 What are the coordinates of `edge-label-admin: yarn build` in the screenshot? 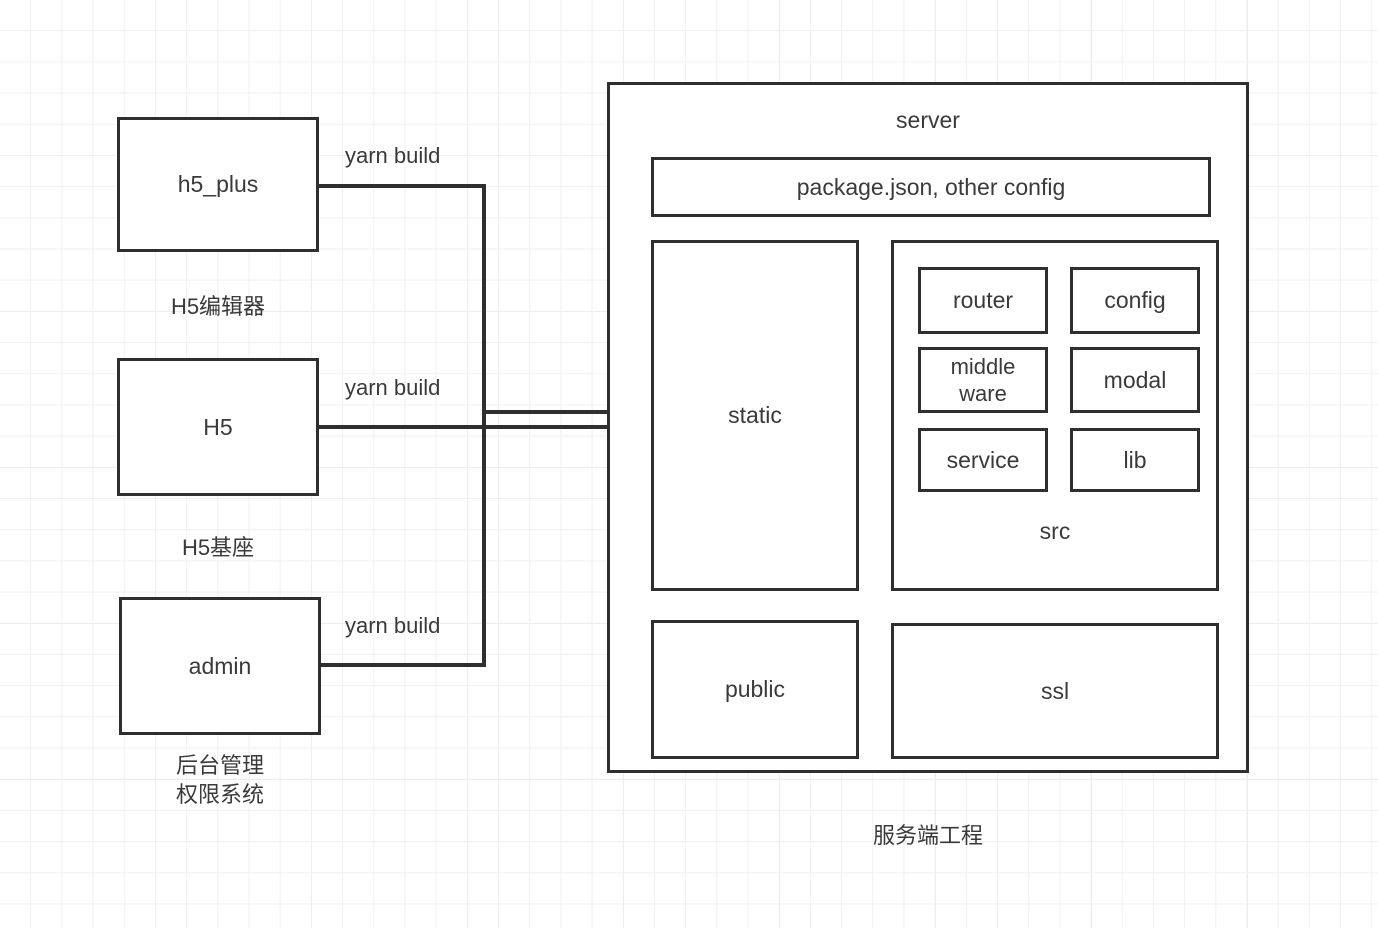 It's located at (393, 625).